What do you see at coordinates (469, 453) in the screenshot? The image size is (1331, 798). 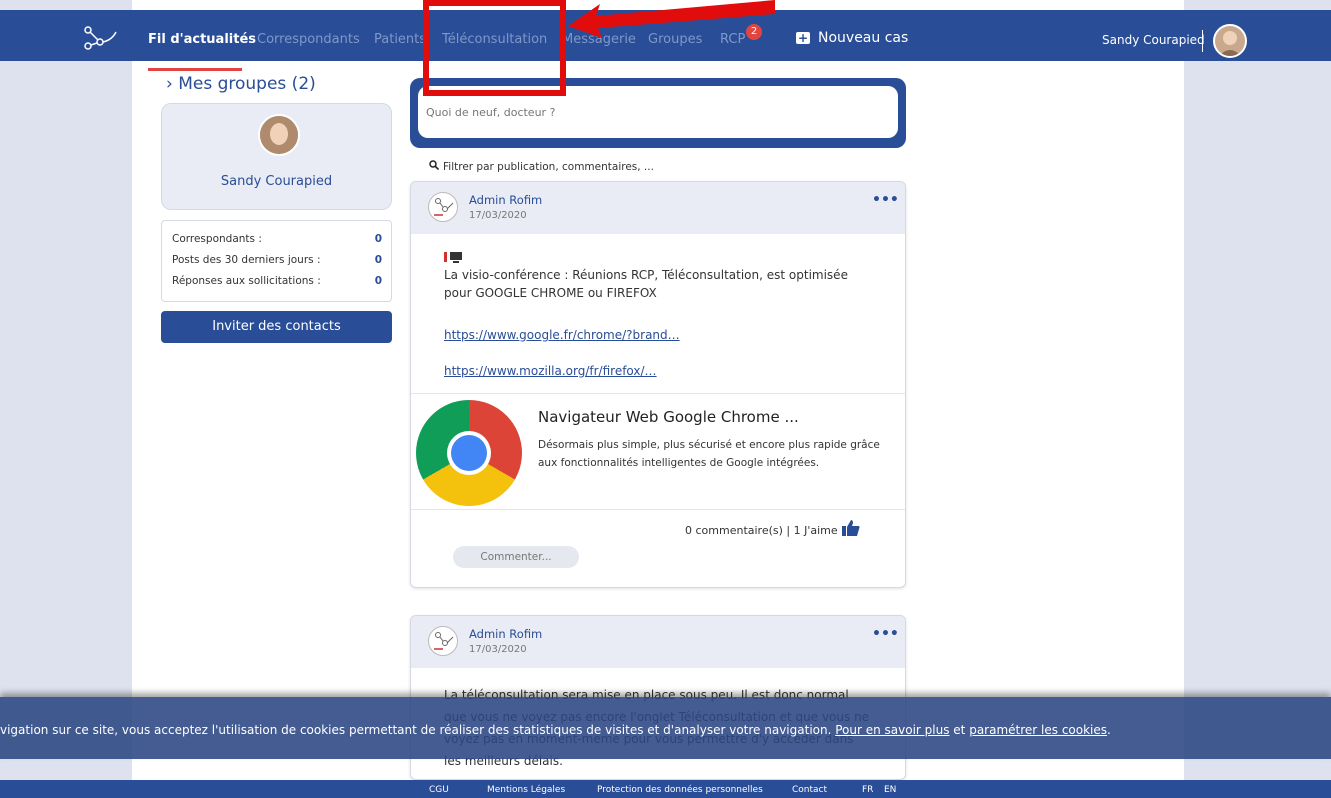 I see `chrome-logo-icon` at bounding box center [469, 453].